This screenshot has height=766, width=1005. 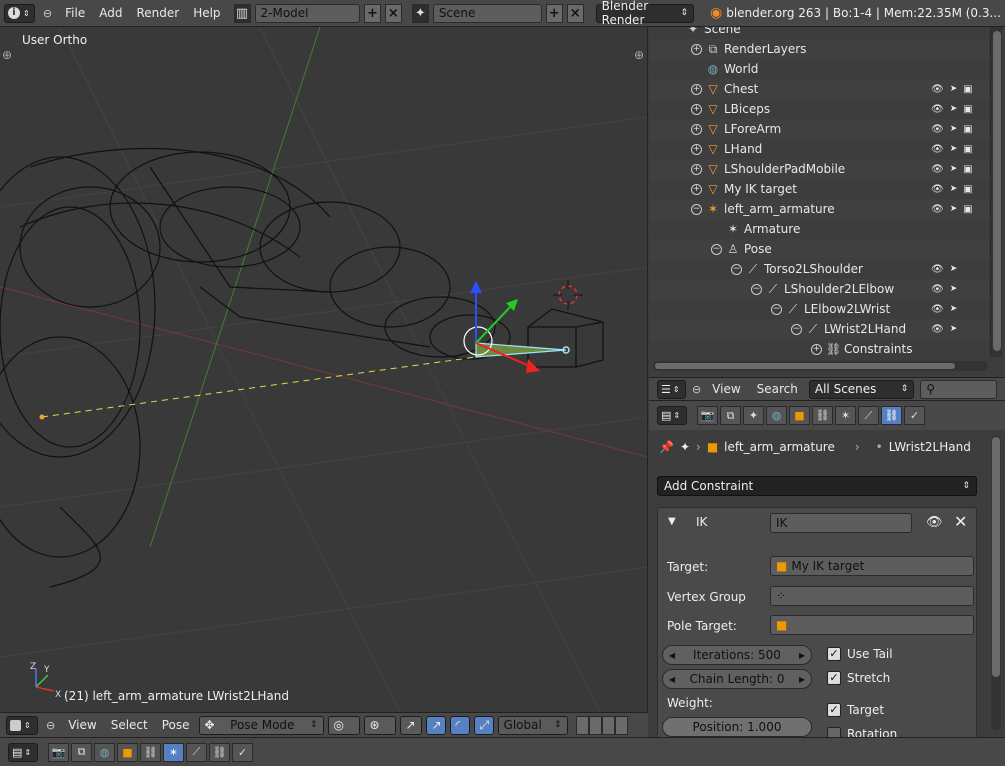 I want to click on outliner-row: ◍ World, so click(x=819, y=69).